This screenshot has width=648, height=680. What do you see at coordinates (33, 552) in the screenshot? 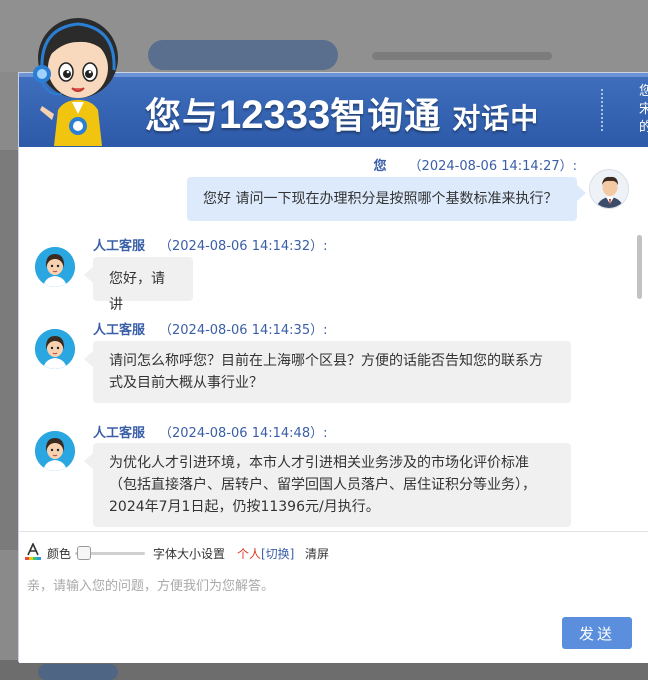
I see `font-color-icon` at bounding box center [33, 552].